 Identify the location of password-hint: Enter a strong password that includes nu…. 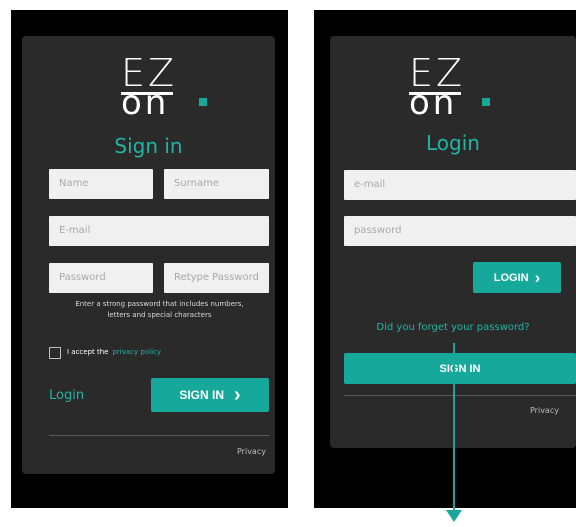
(159, 310).